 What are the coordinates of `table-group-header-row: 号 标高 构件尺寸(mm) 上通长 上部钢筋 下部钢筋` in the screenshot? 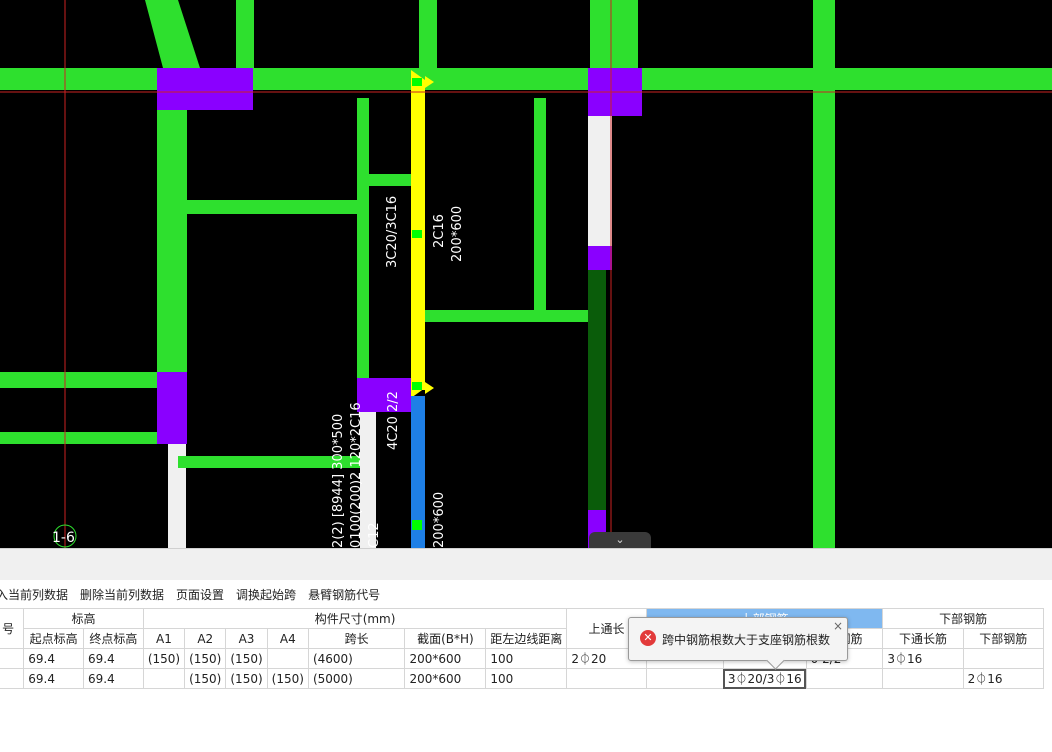 It's located at (522, 628).